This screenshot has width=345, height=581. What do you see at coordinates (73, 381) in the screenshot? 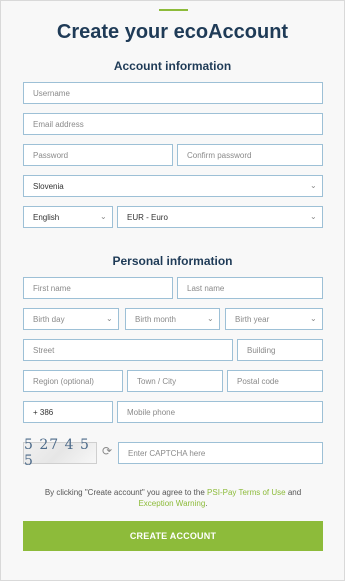
I see `region-input: Region (optional)` at bounding box center [73, 381].